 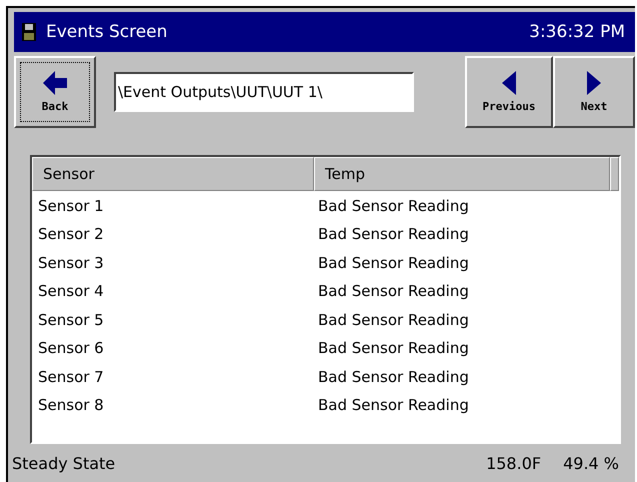 What do you see at coordinates (71, 291) in the screenshot?
I see `table-cell-text: Sensor 4` at bounding box center [71, 291].